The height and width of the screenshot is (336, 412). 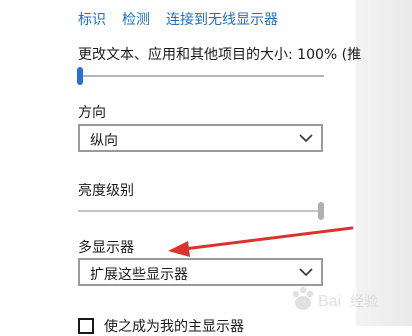 I want to click on brightness-slider, so click(x=200, y=211).